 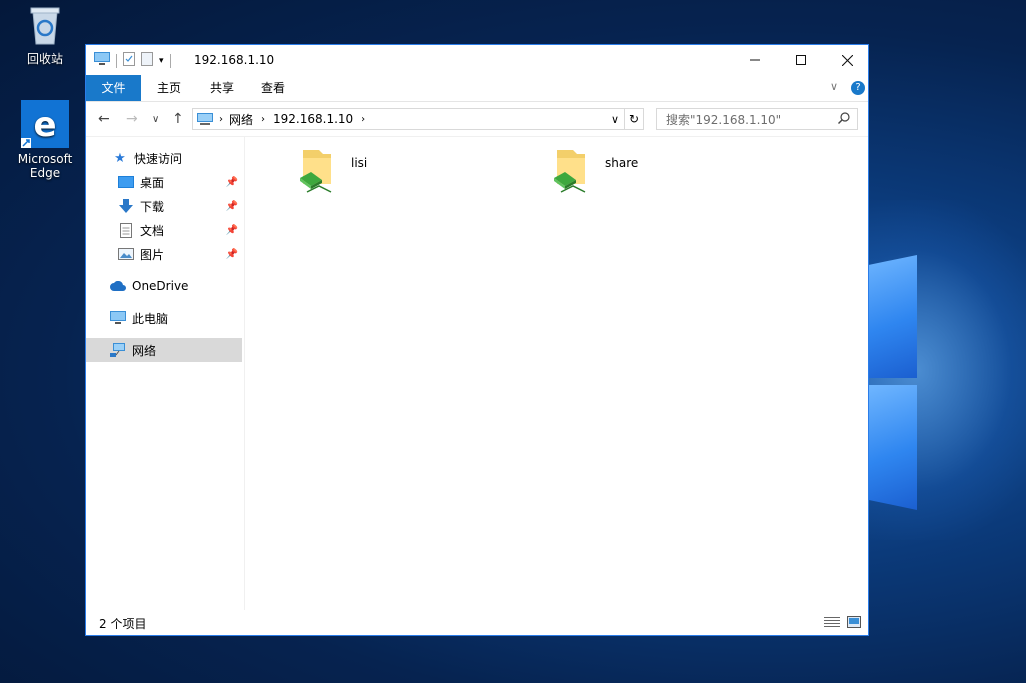 What do you see at coordinates (129, 60) in the screenshot?
I see `properties-icon` at bounding box center [129, 60].